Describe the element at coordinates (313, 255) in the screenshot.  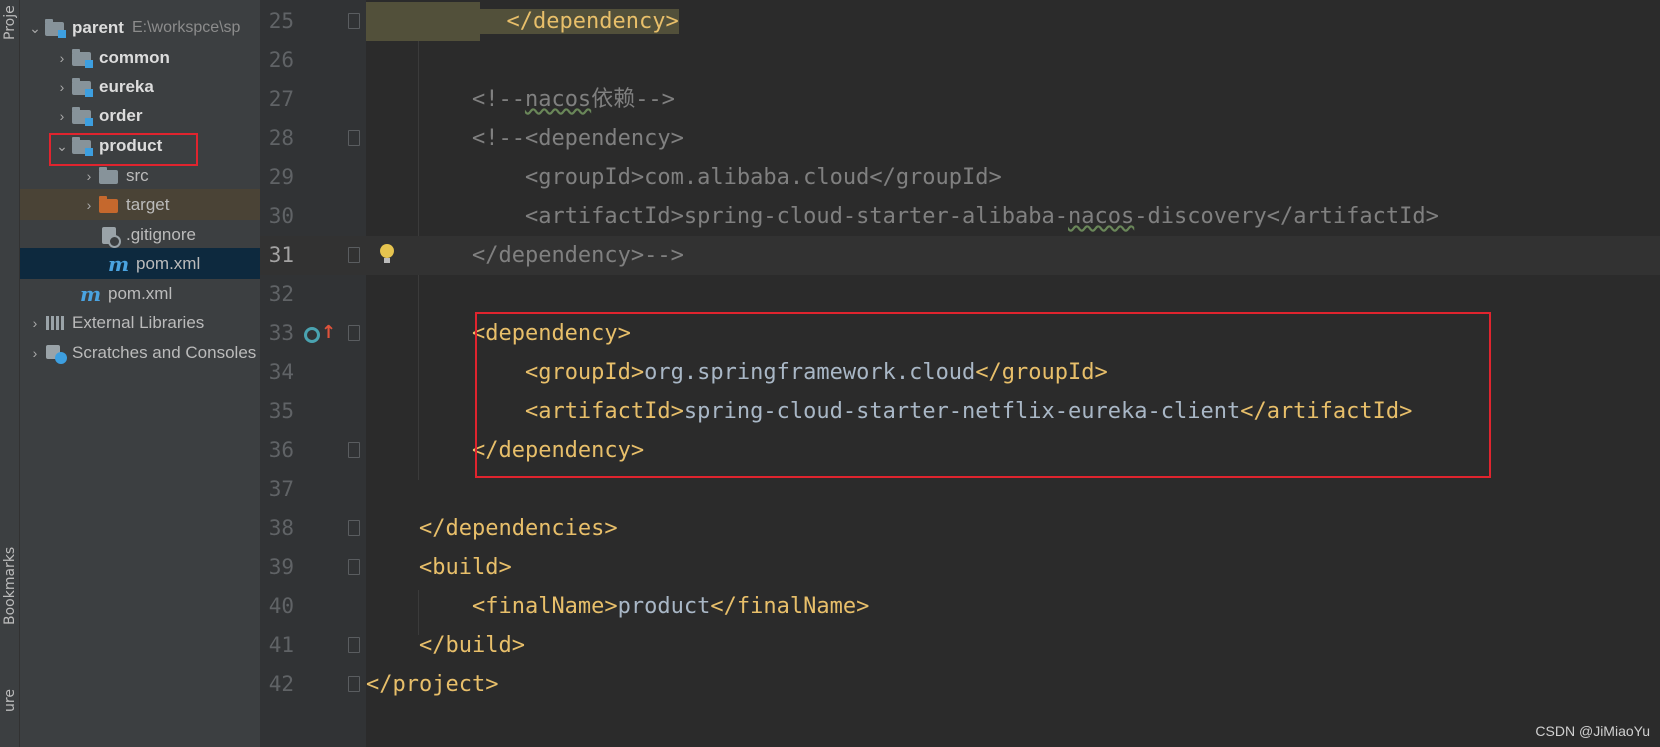
I see `gutter-line: 31` at that location.